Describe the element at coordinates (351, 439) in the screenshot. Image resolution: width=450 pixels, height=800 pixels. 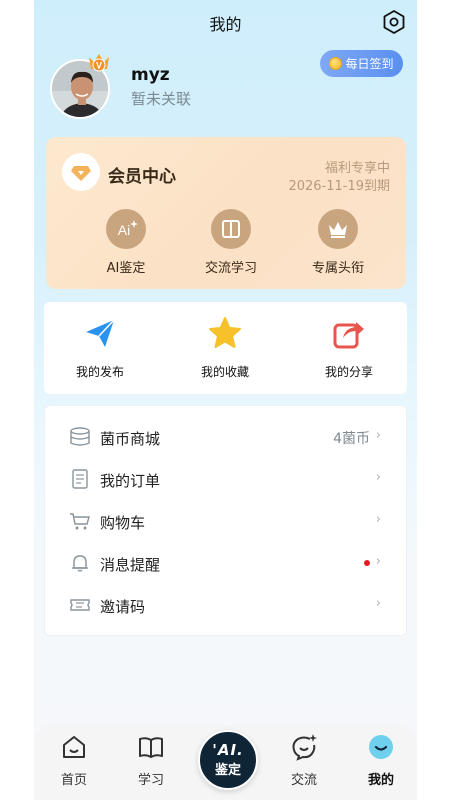
I see `coin-balance: 4菌币` at that location.